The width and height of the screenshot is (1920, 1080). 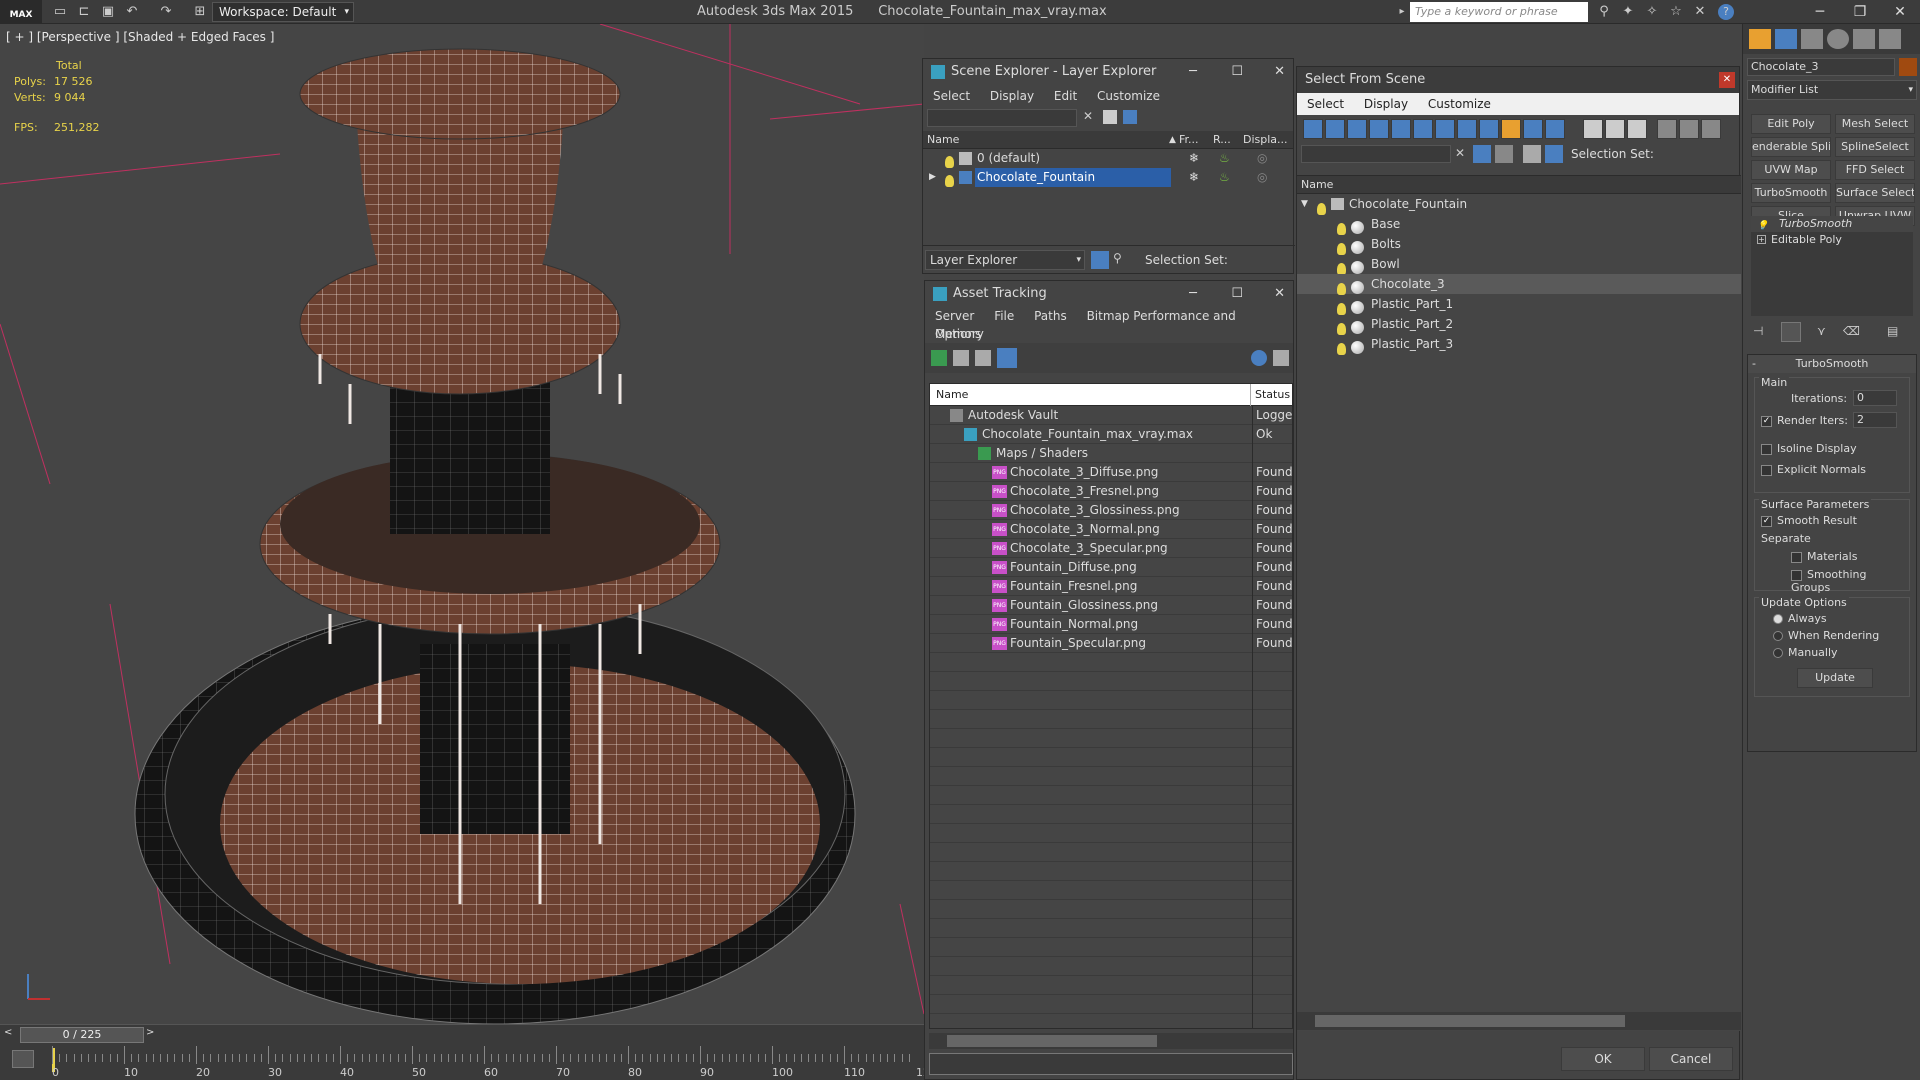 What do you see at coordinates (1111, 434) in the screenshot?
I see `asset-row: Chocolate_Fountain_max_vray.max Ok` at bounding box center [1111, 434].